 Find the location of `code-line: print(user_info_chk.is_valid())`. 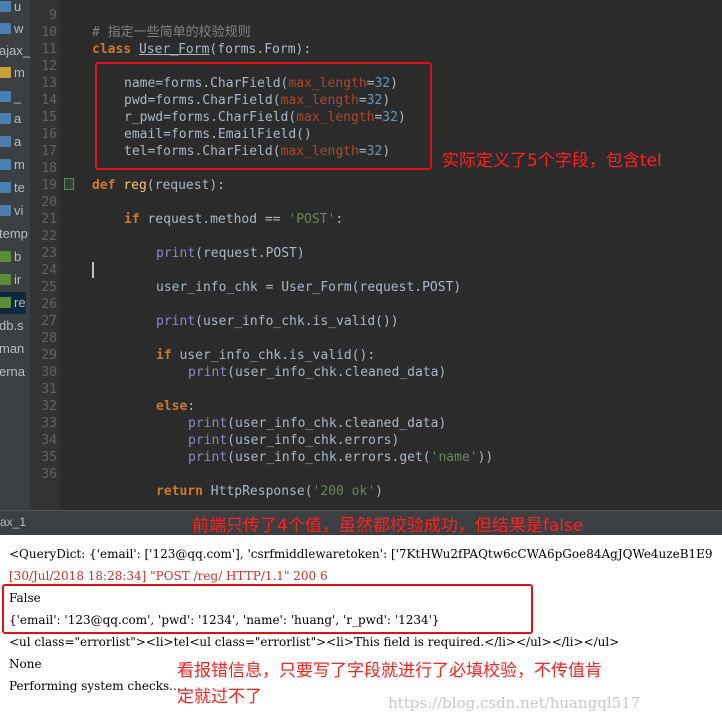

code-line: print(user_info_chk.is_valid()) is located at coordinates (277, 321).